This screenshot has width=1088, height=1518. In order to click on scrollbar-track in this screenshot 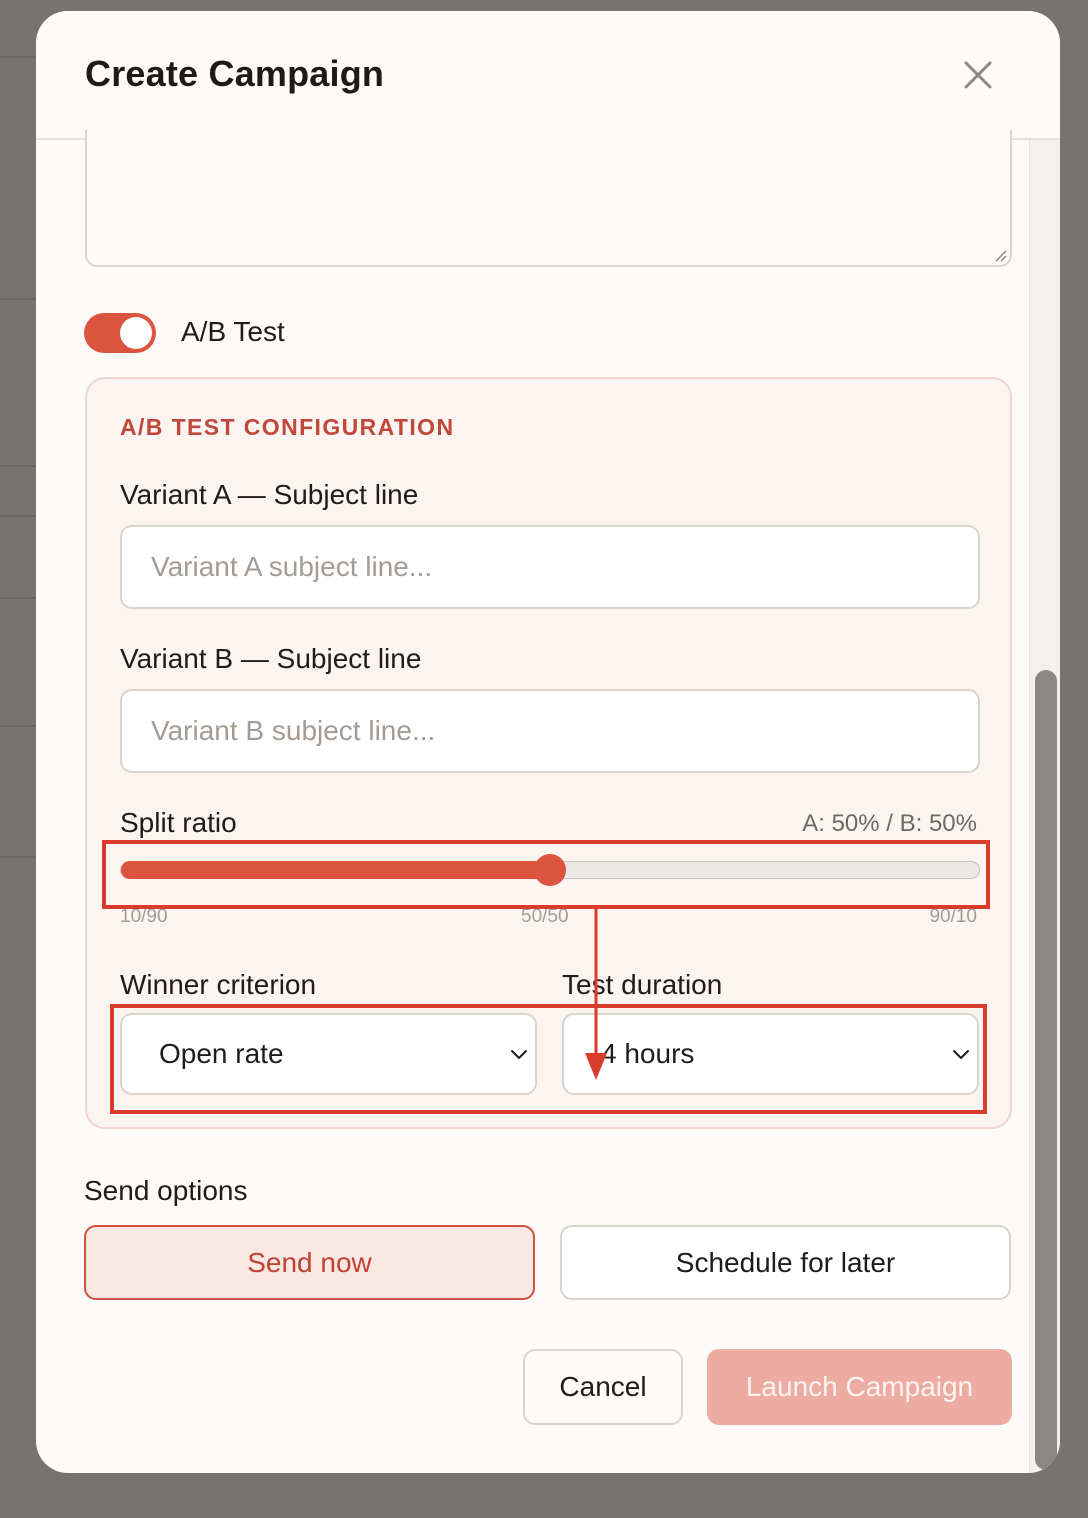, I will do `click(1044, 806)`.